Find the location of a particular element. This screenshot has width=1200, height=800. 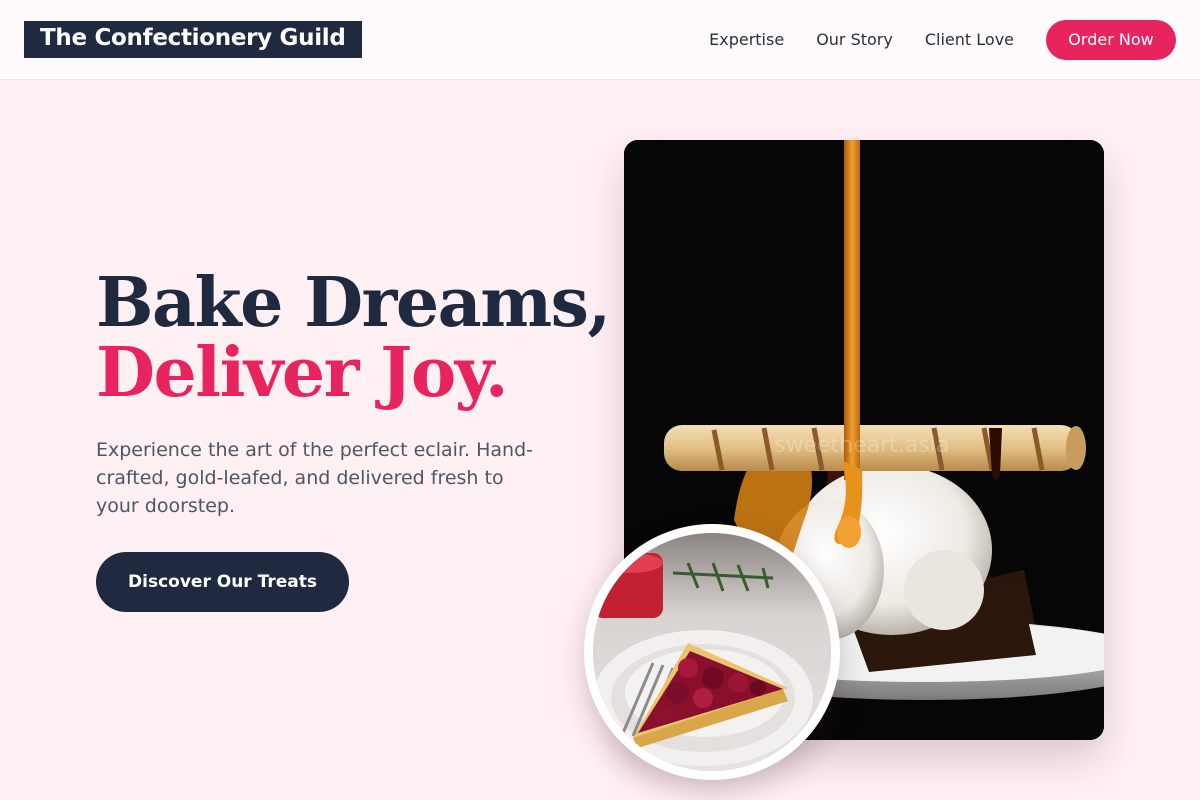

cherry-tart-image is located at coordinates (712, 652).